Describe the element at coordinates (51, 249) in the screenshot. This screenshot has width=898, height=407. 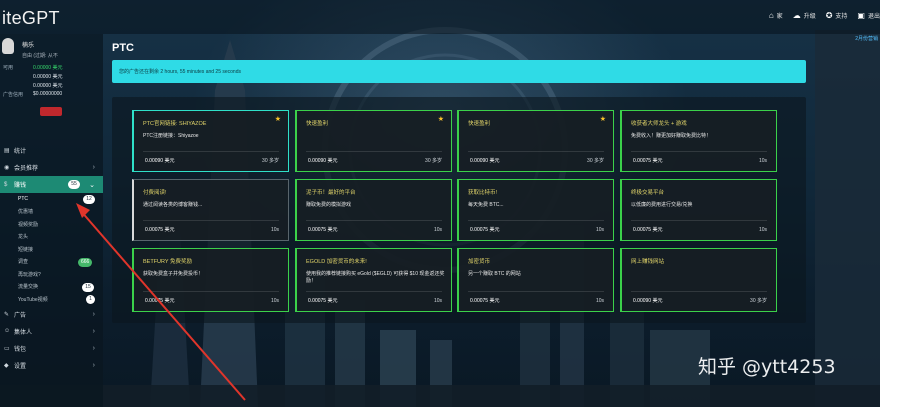
I see `submenu-item-shortlinks: 短链接` at that location.